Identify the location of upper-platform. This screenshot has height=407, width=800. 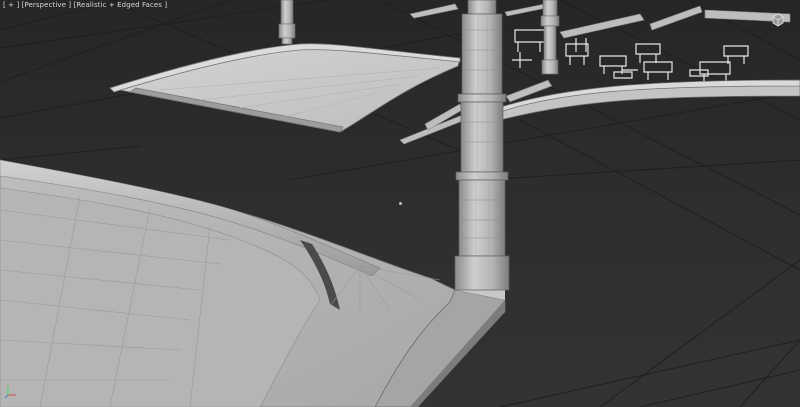
(285, 88).